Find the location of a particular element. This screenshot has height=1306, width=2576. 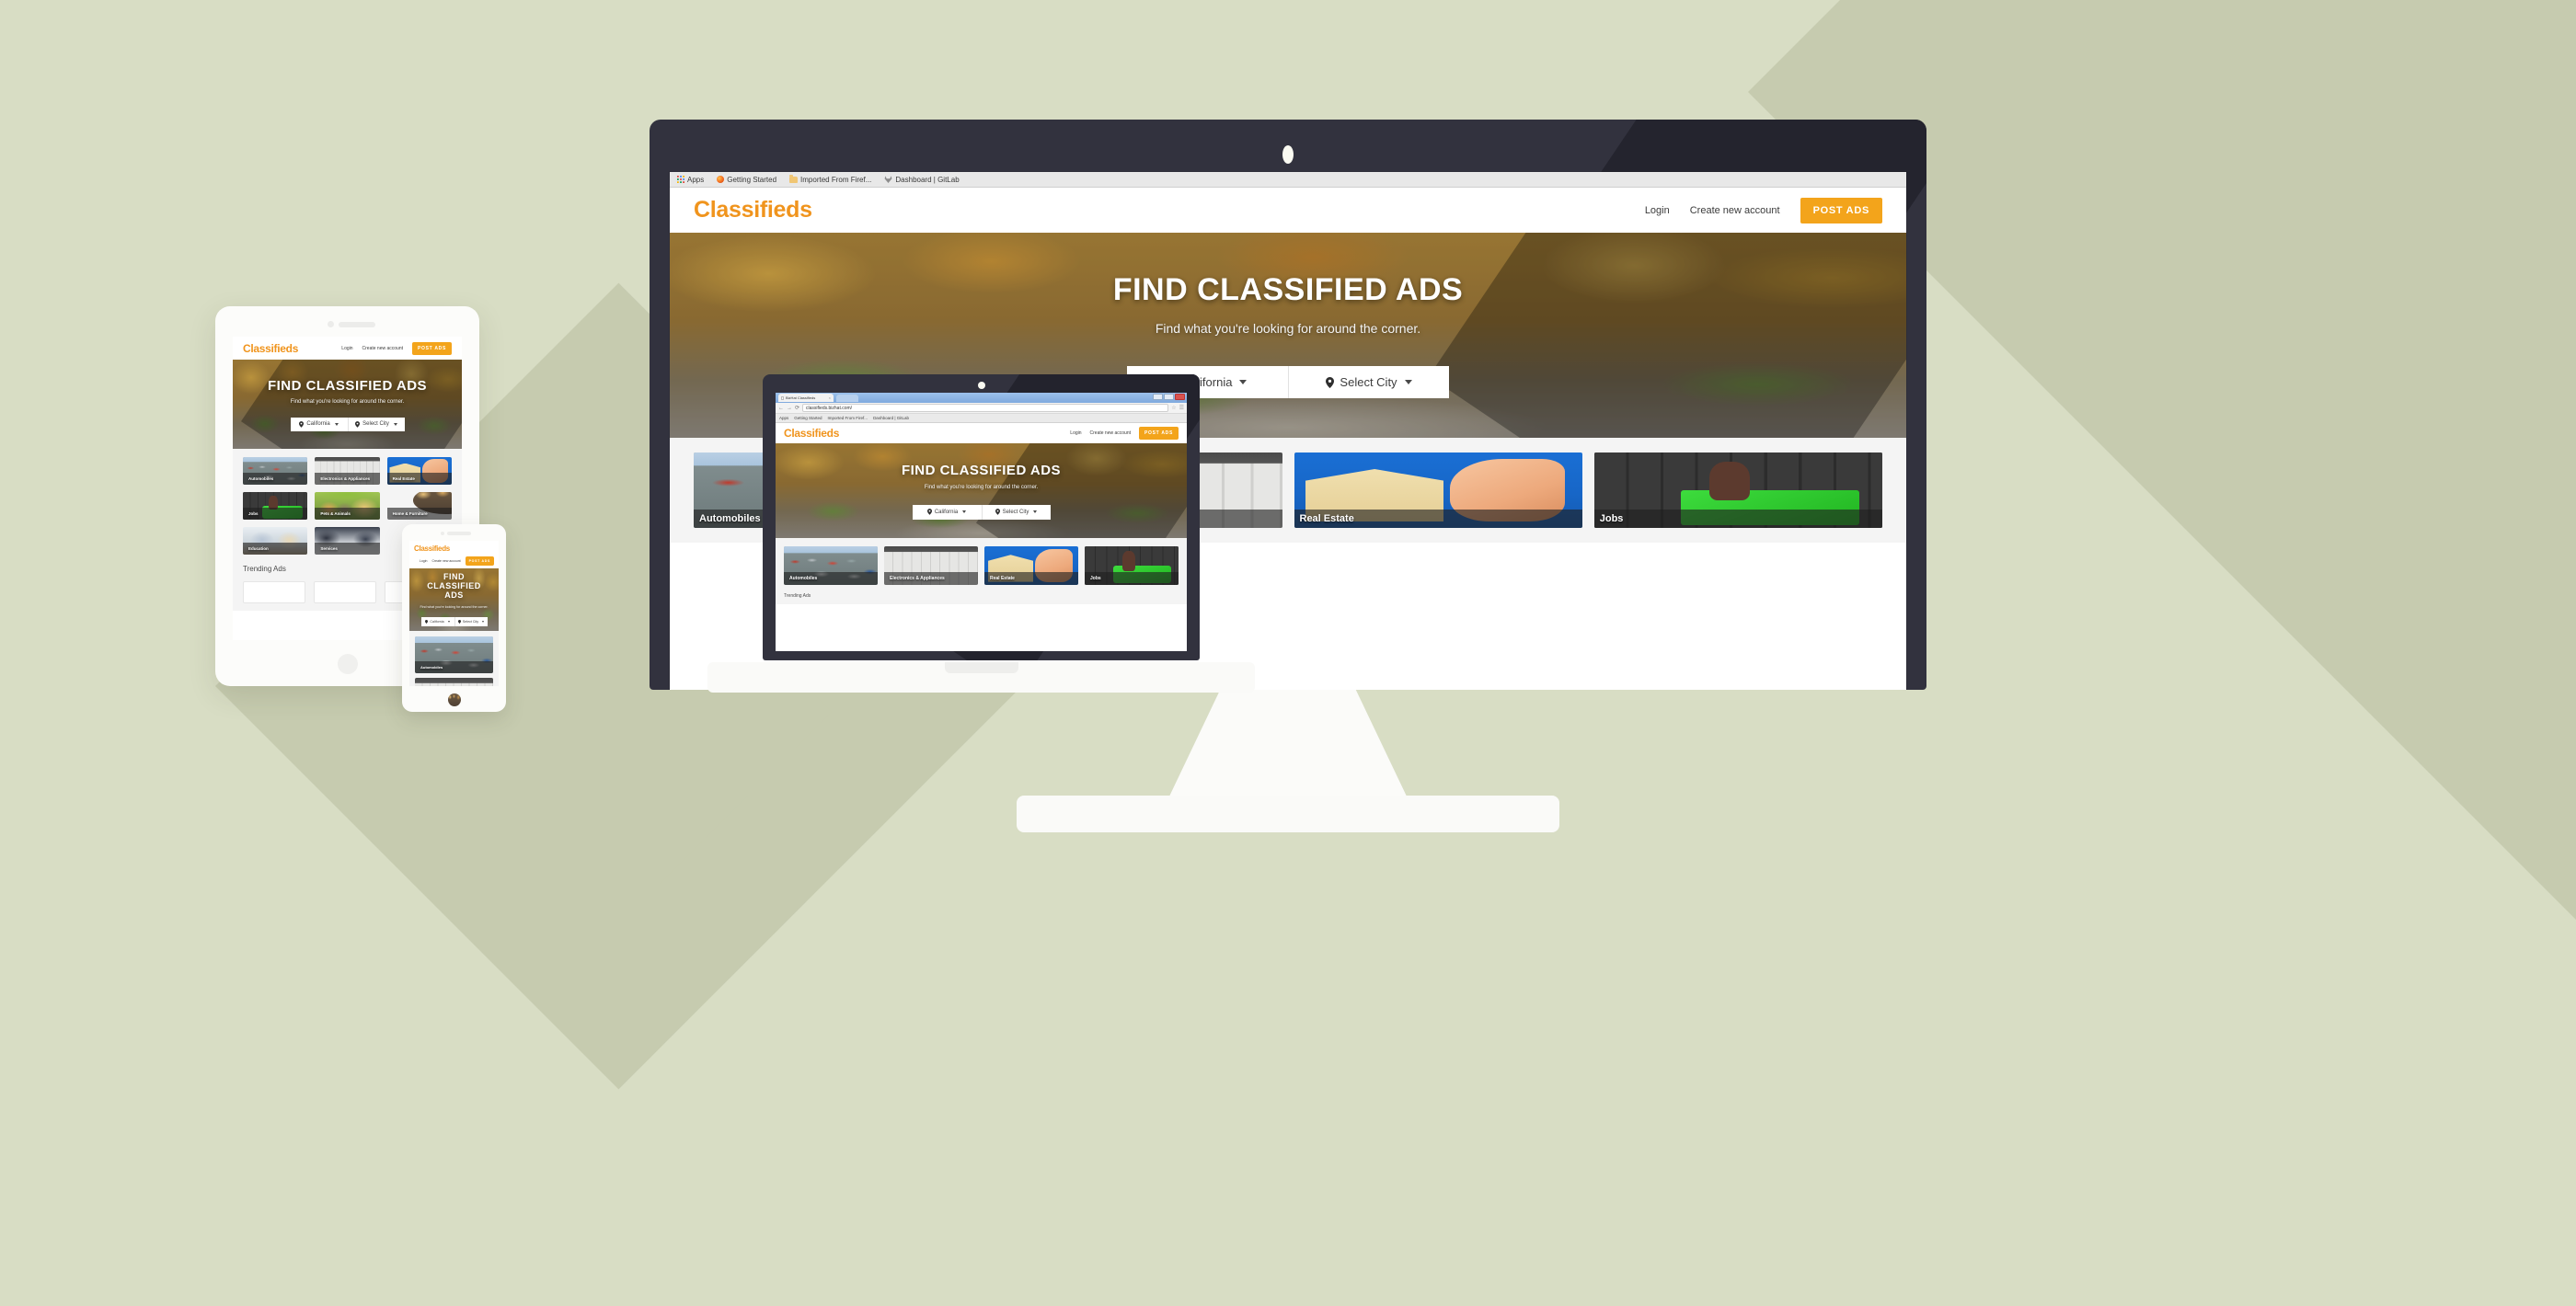

trending-ads-heading: Trending Ads is located at coordinates (797, 596).